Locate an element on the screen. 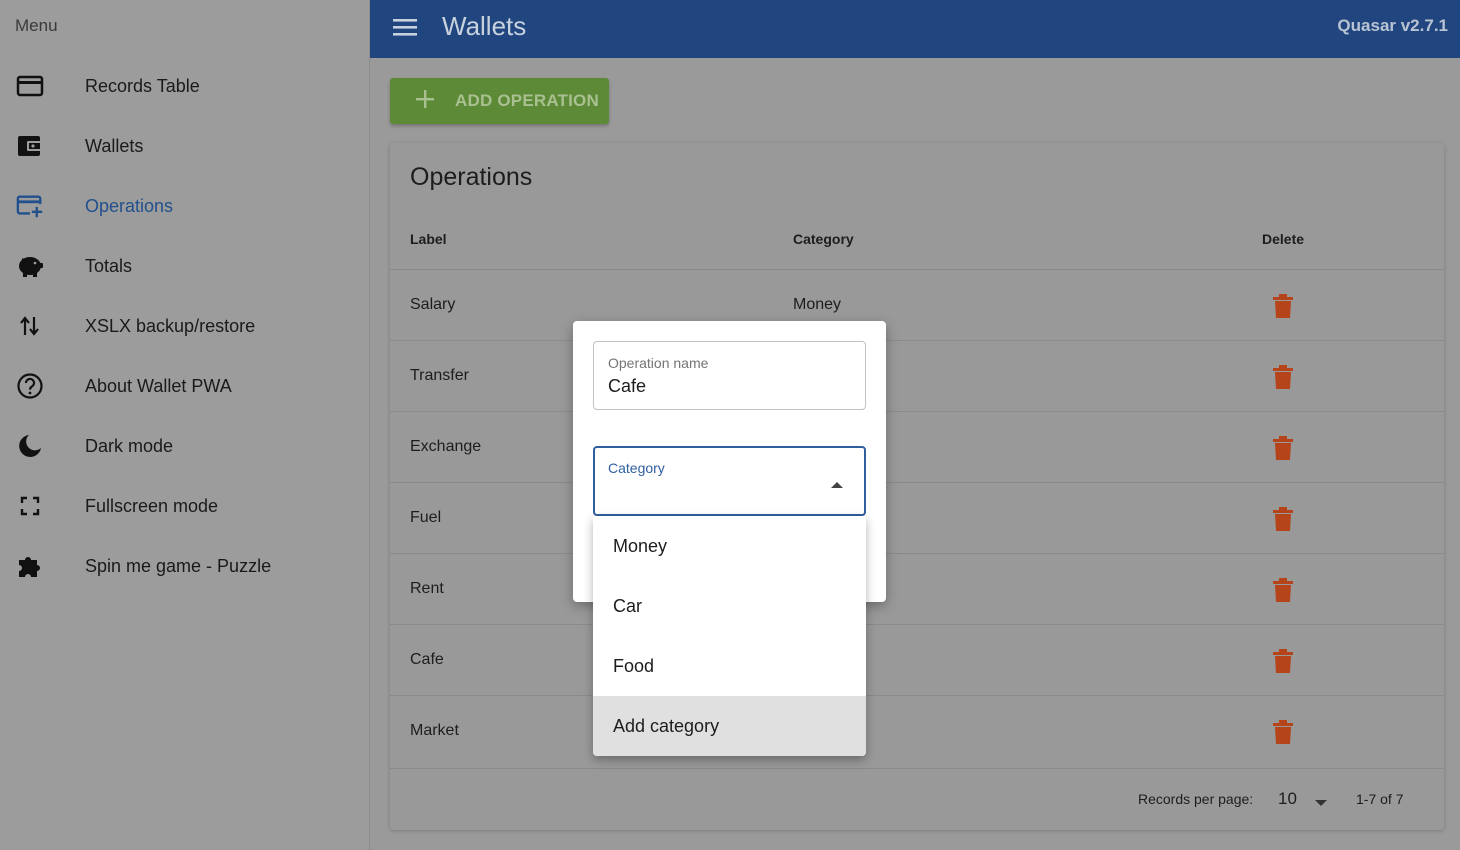 The width and height of the screenshot is (1460, 850). credit-card-icon is located at coordinates (30, 86).